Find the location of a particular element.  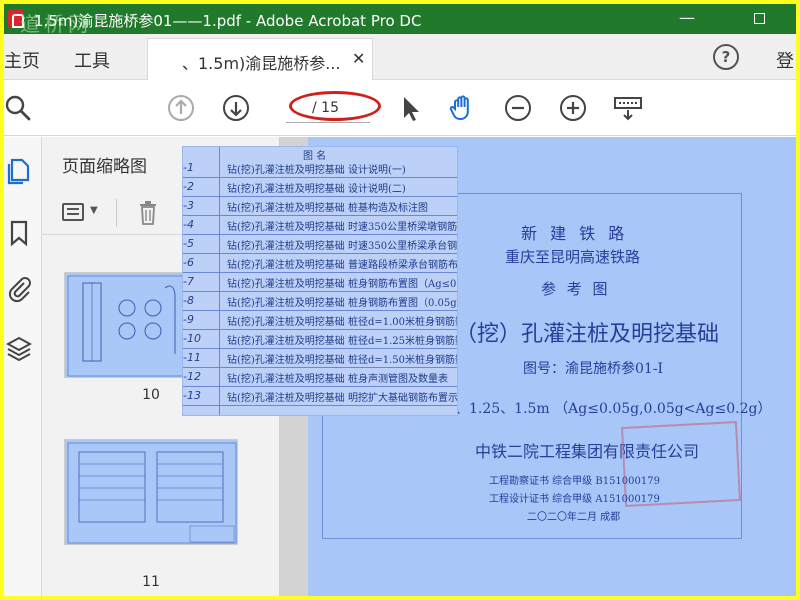

row-number: -12 is located at coordinates (192, 376).